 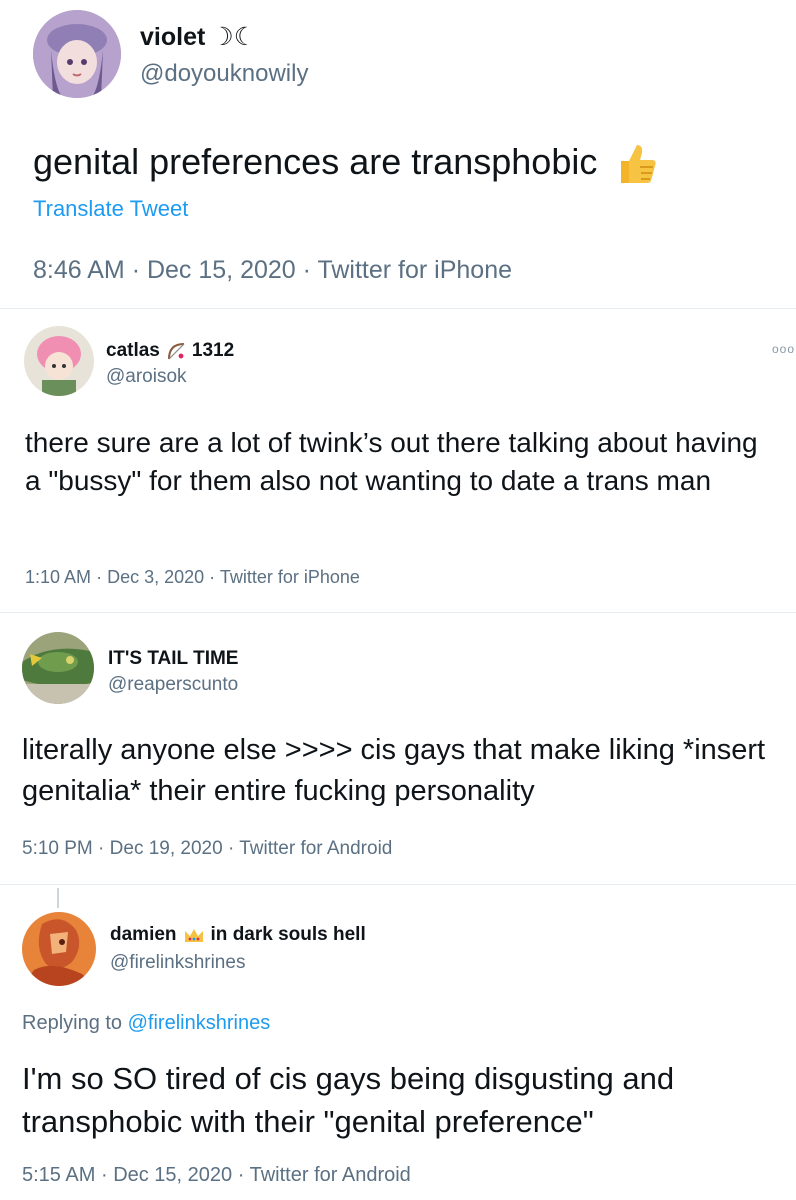 I want to click on bow-and-arrow-icon, so click(x=176, y=351).